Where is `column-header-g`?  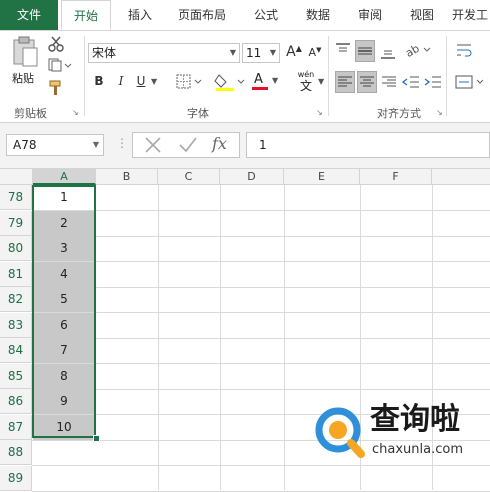 column-header-g is located at coordinates (461, 177).